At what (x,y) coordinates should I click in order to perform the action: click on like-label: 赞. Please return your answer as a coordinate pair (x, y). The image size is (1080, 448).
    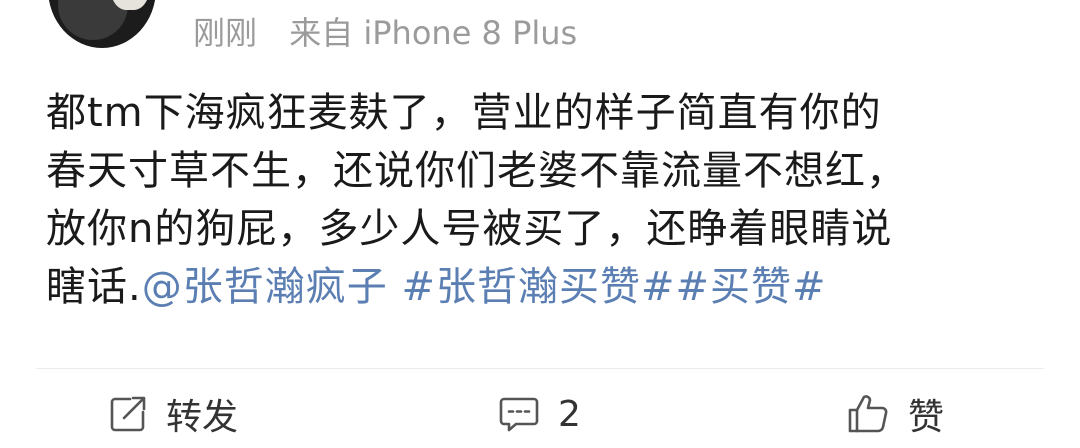
    Looking at the image, I should click on (926, 417).